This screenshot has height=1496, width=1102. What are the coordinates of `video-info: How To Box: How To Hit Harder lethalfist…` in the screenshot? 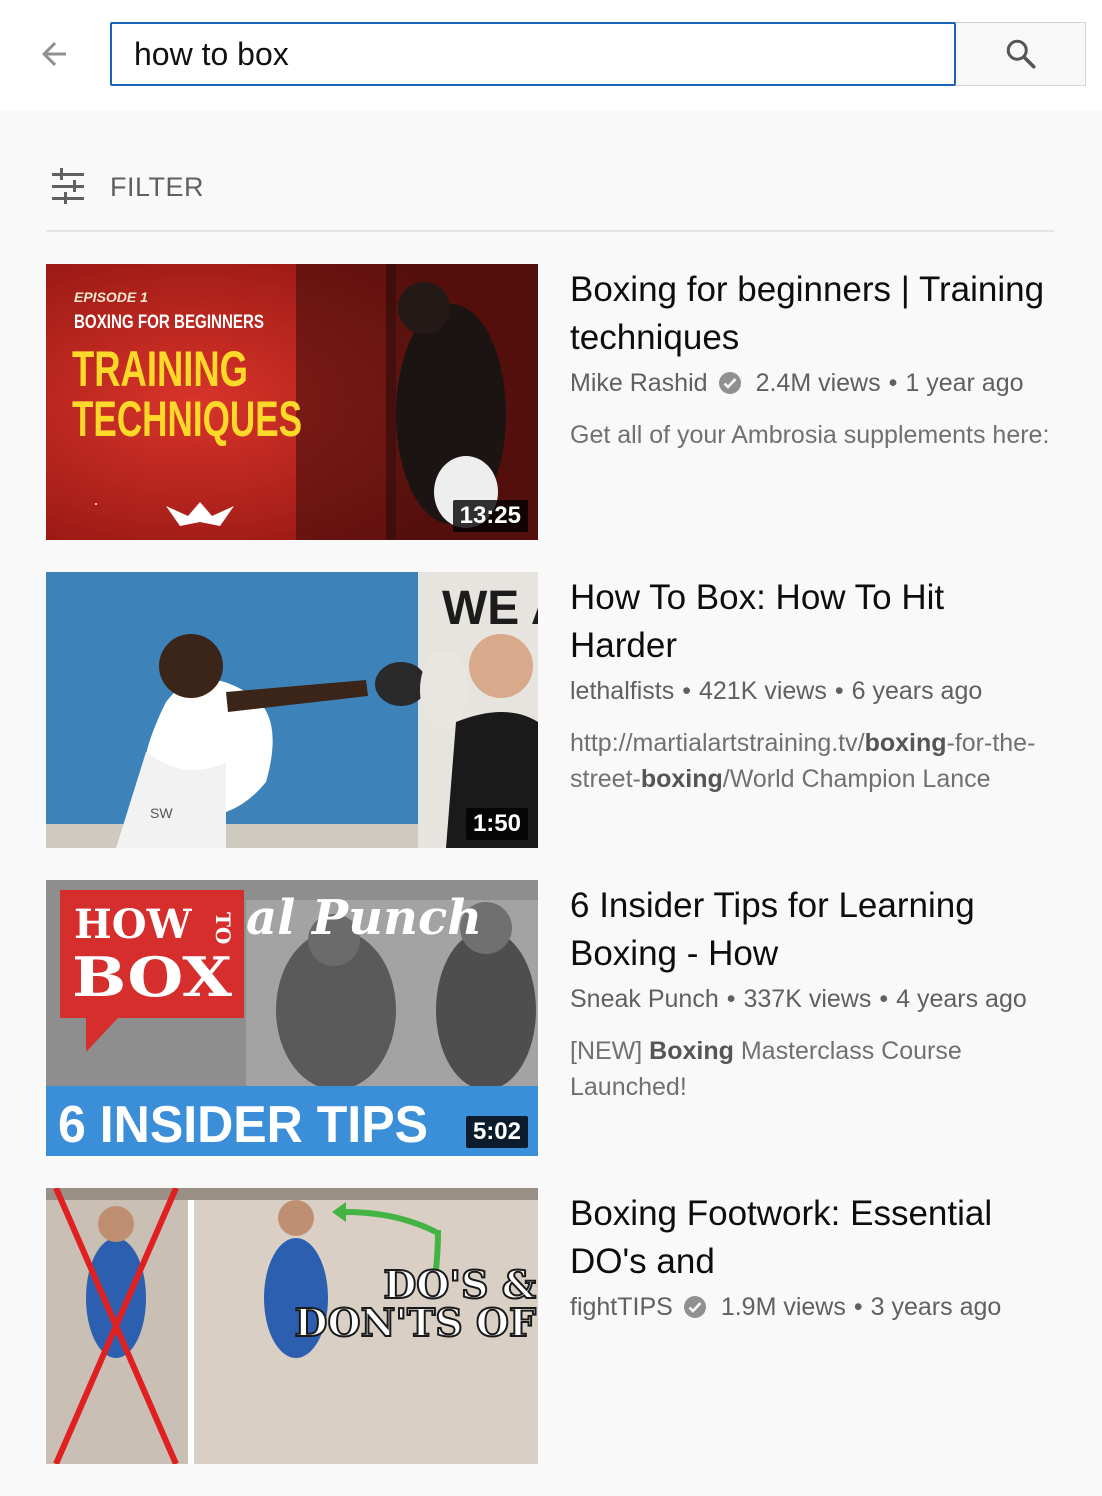 It's located at (815, 685).